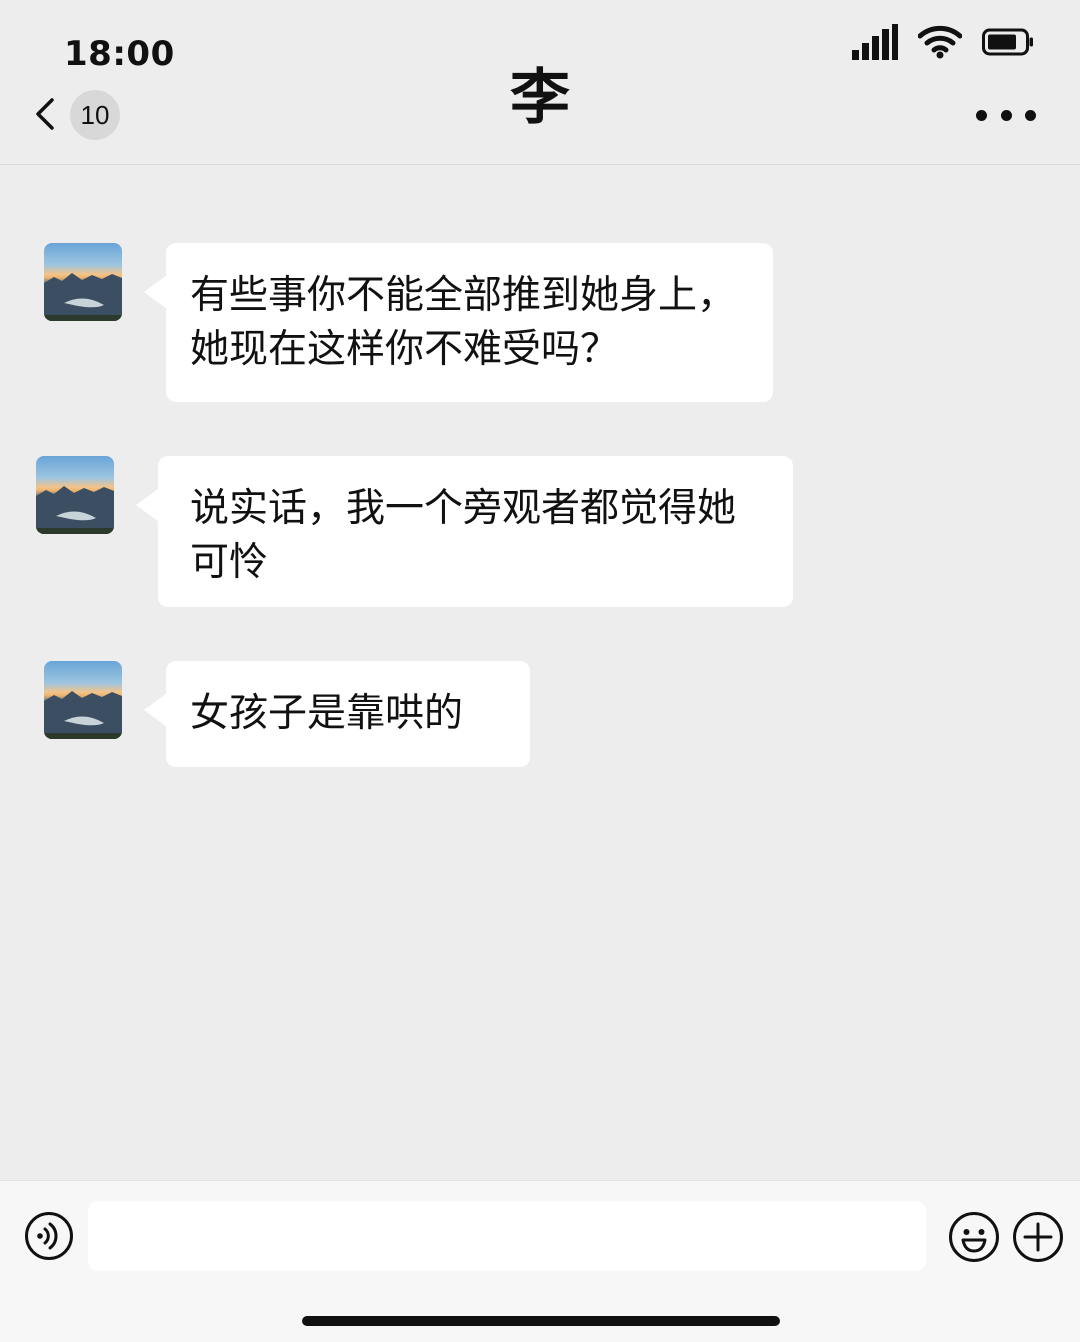  Describe the element at coordinates (49, 1236) in the screenshot. I see `voice-icon` at that location.